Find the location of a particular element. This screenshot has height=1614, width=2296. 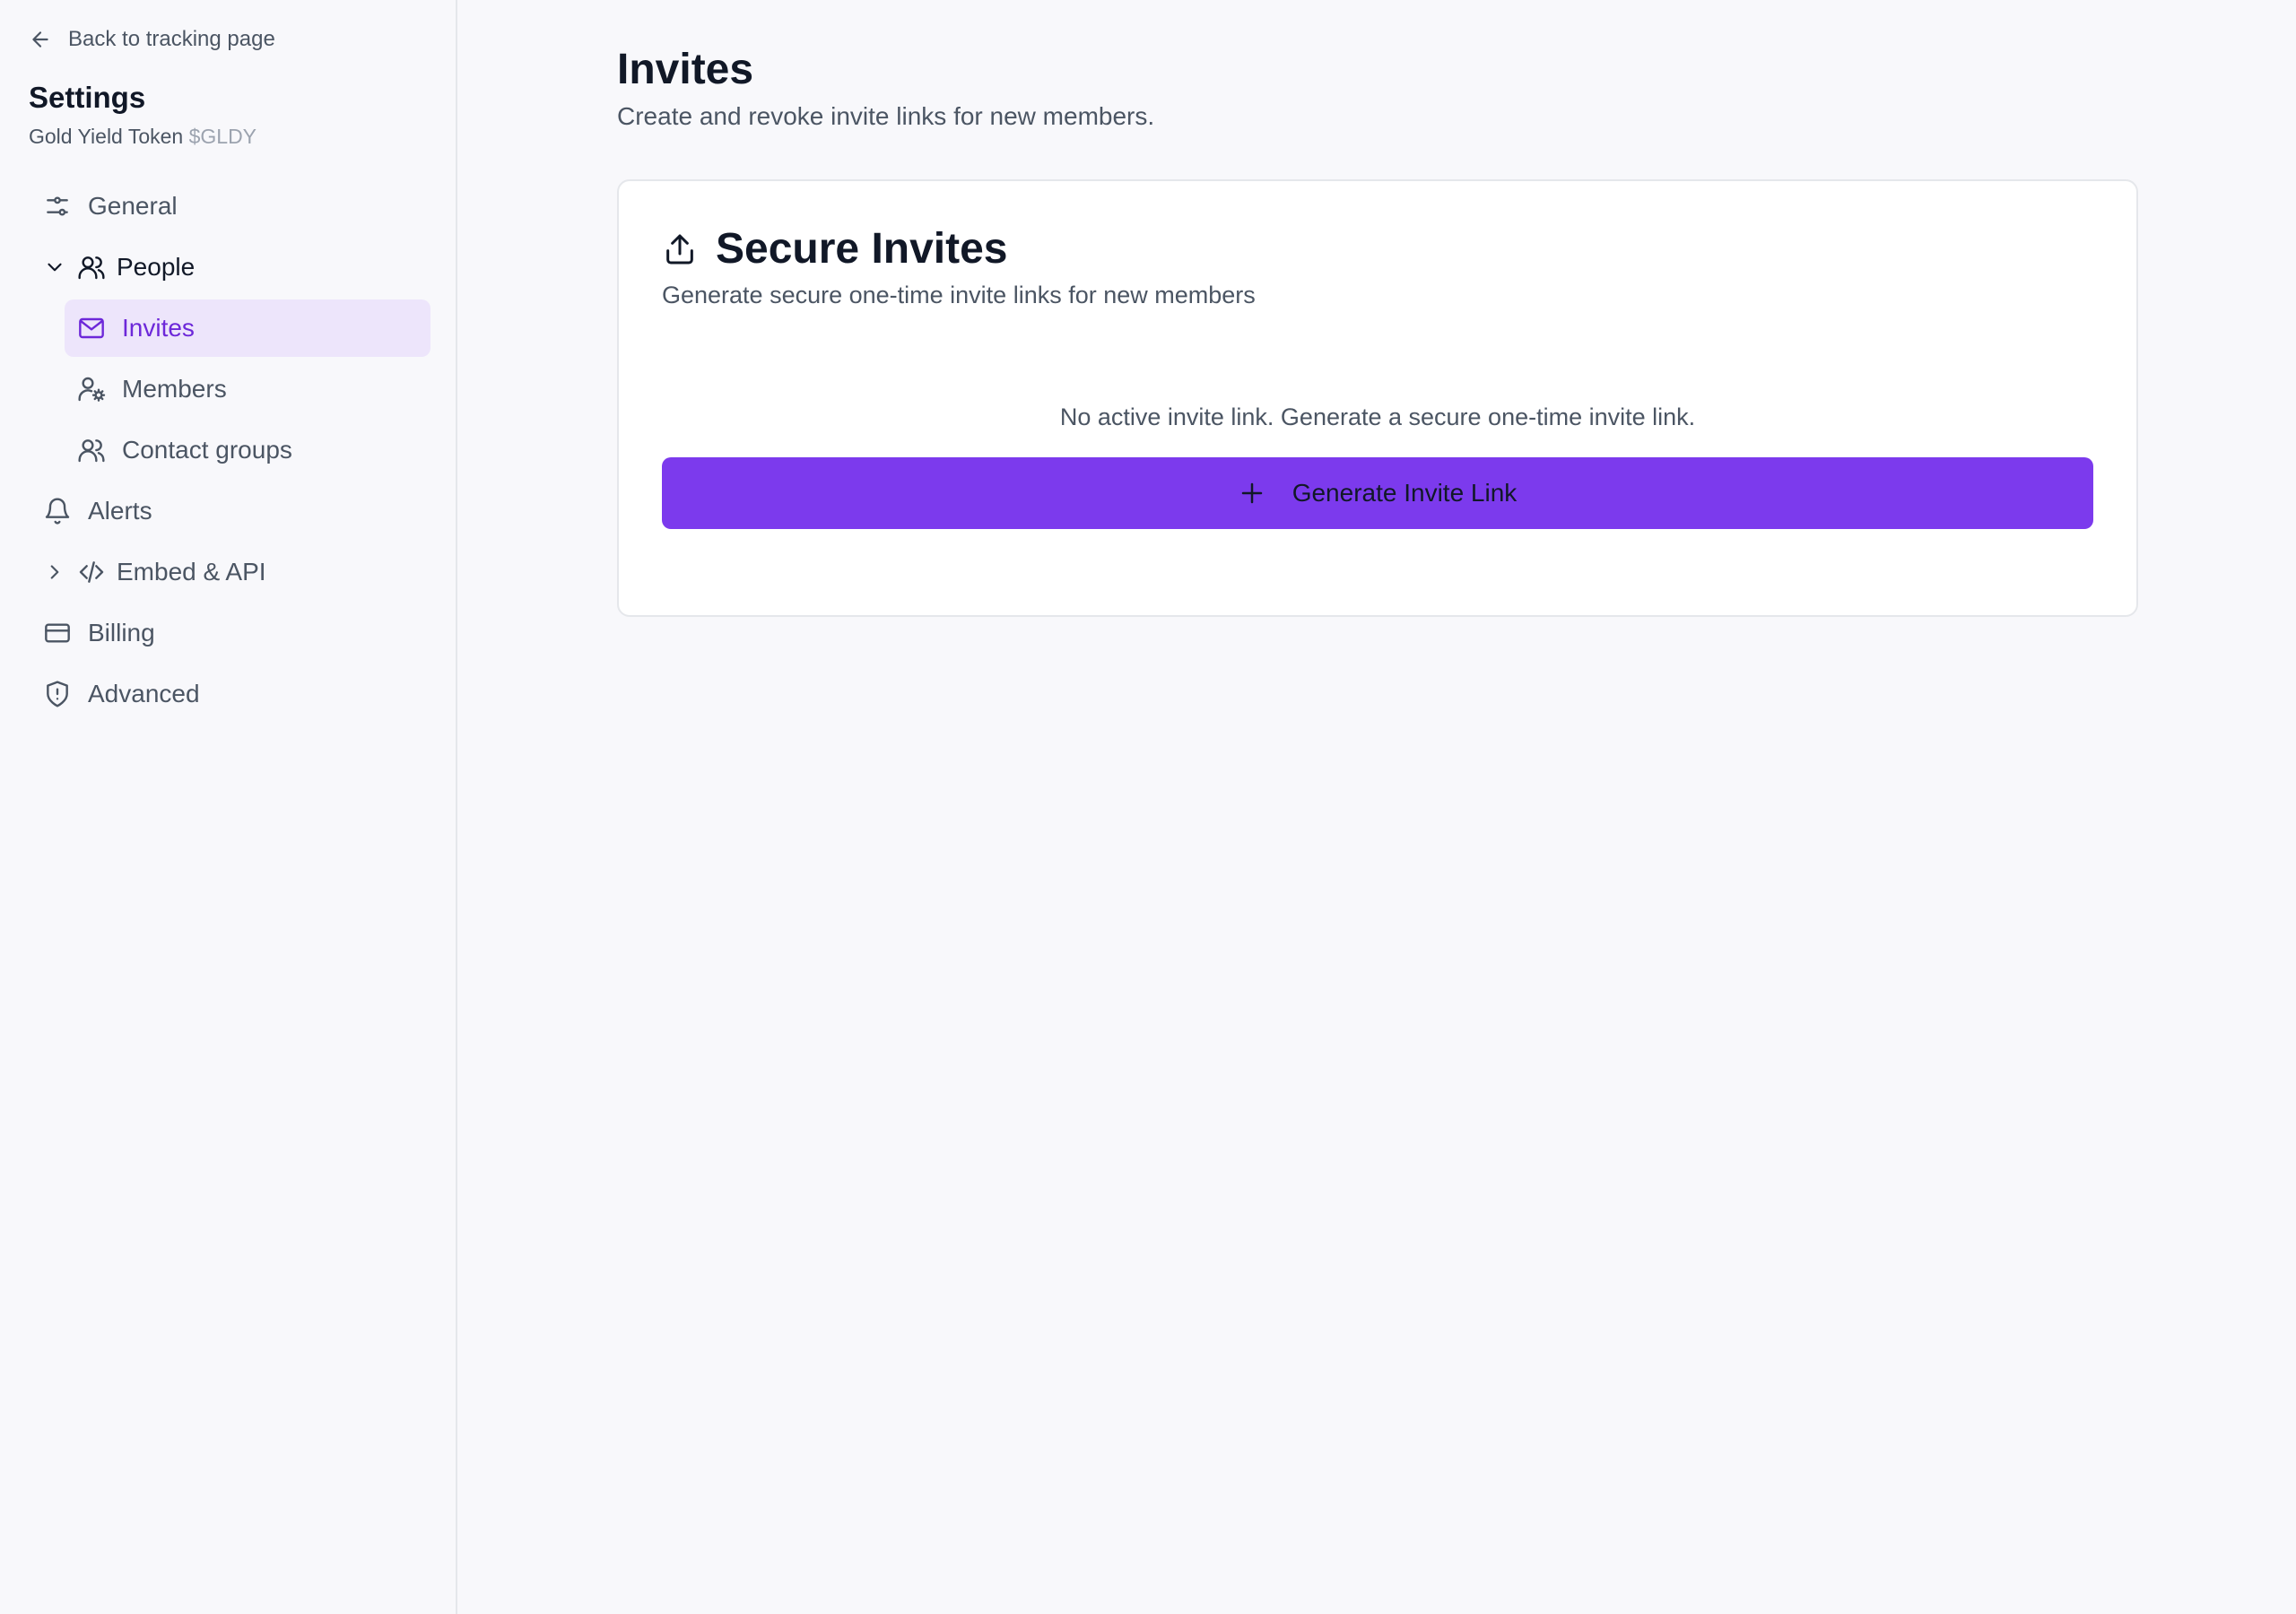

sidebar-item-billing: Billing is located at coordinates (233, 633).